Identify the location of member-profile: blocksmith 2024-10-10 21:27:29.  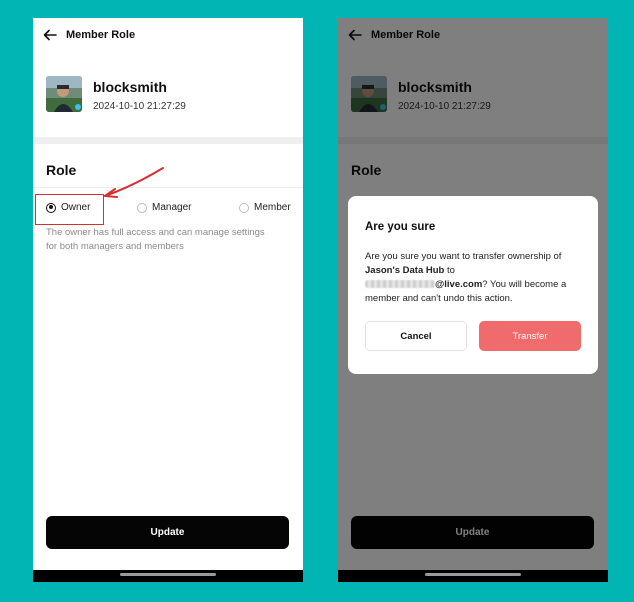
(166, 96).